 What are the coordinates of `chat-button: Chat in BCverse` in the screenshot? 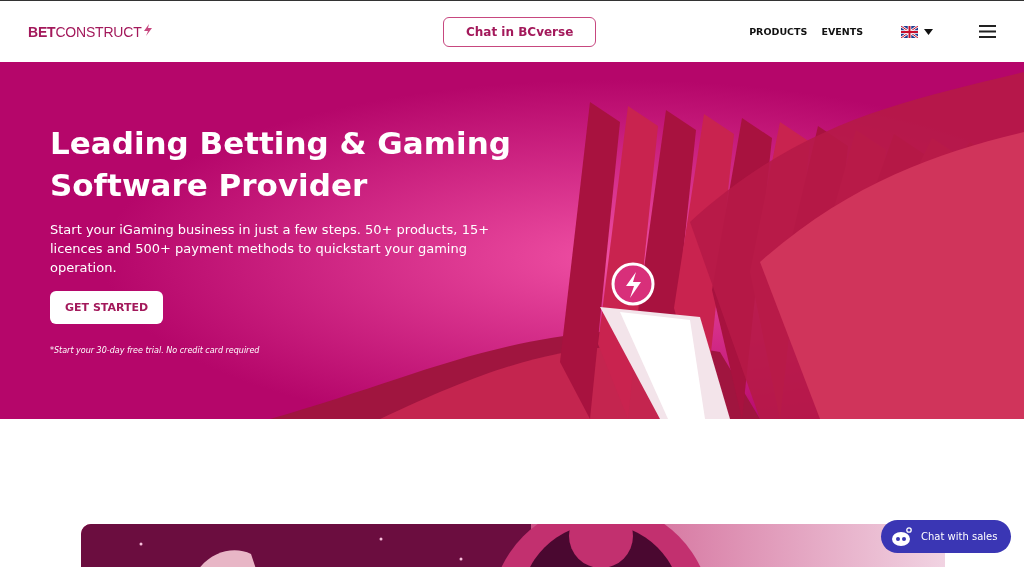 It's located at (520, 31).